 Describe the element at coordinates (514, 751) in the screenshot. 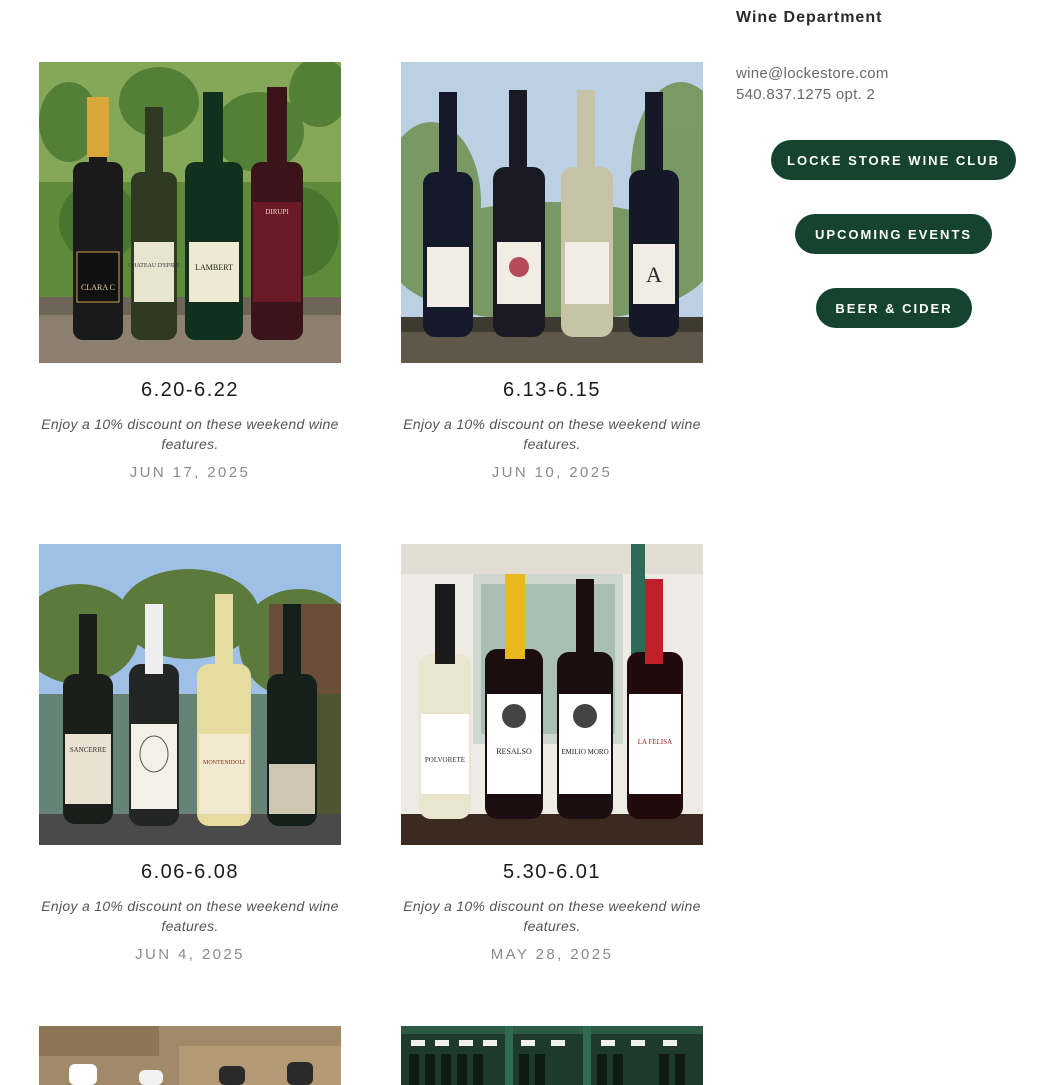

I see `bottle-label-text: RESALSO` at that location.